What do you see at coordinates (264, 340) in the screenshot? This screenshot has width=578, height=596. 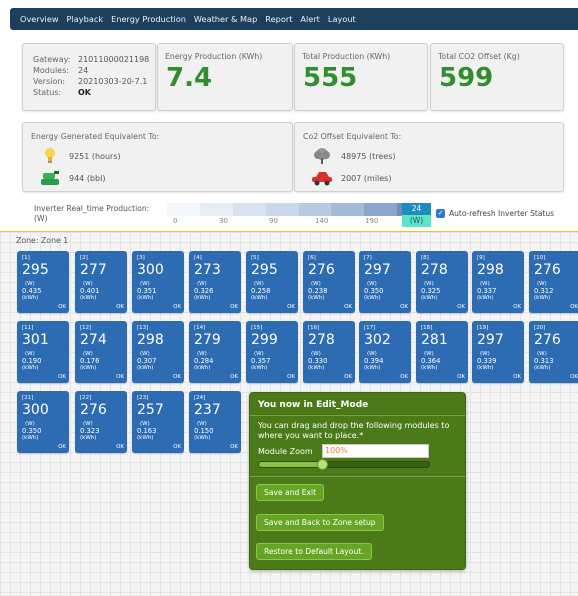 I see `module-watts: 299` at bounding box center [264, 340].